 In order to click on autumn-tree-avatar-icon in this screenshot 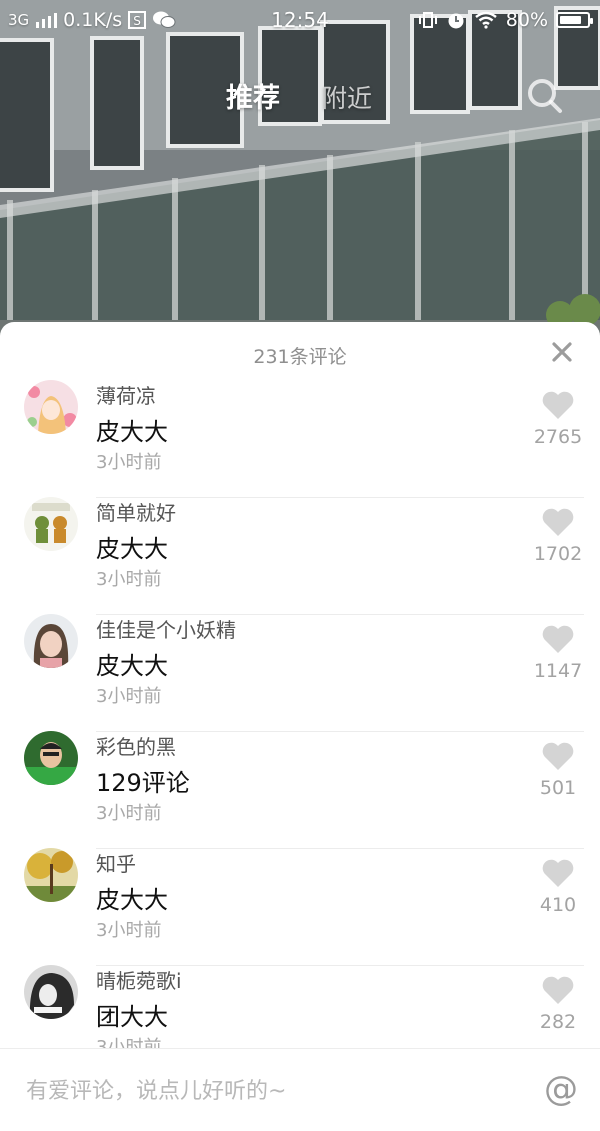, I will do `click(51, 875)`.